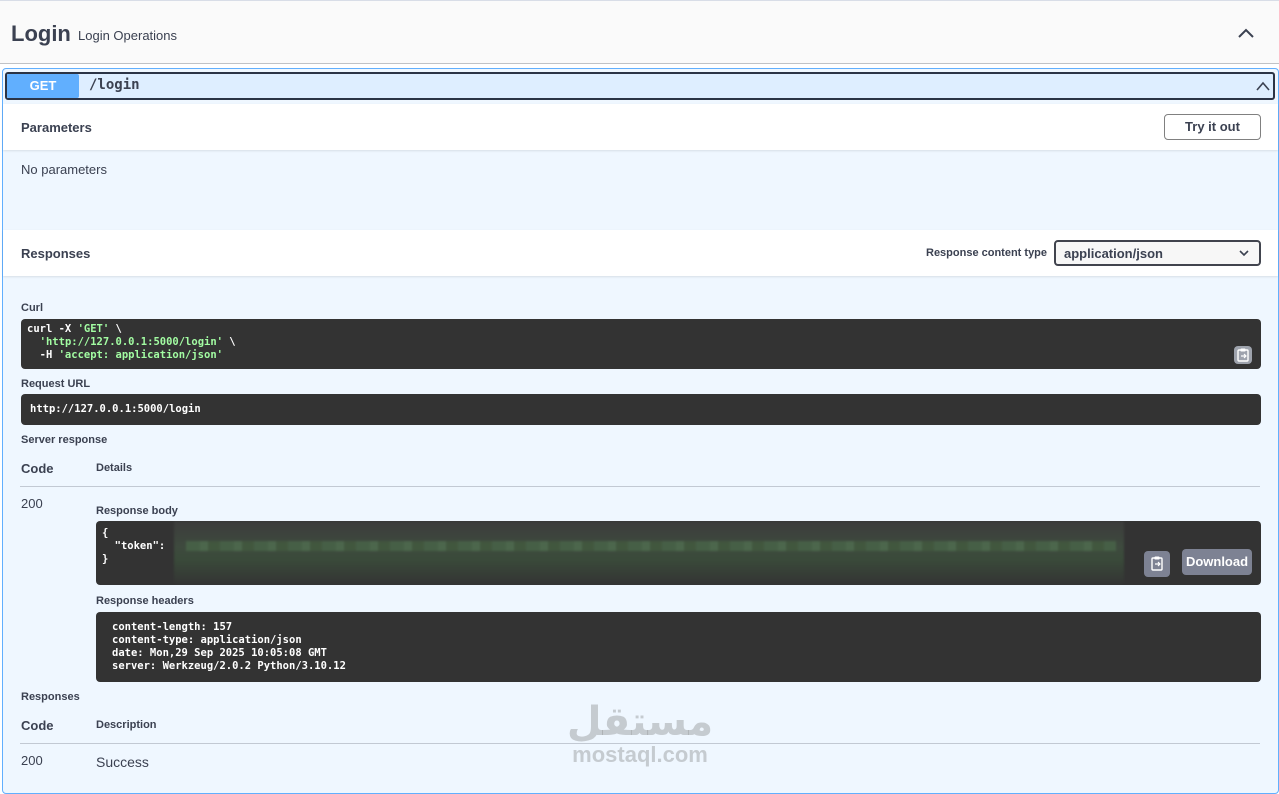  I want to click on try-it-out-button: Try it out, so click(1212, 127).